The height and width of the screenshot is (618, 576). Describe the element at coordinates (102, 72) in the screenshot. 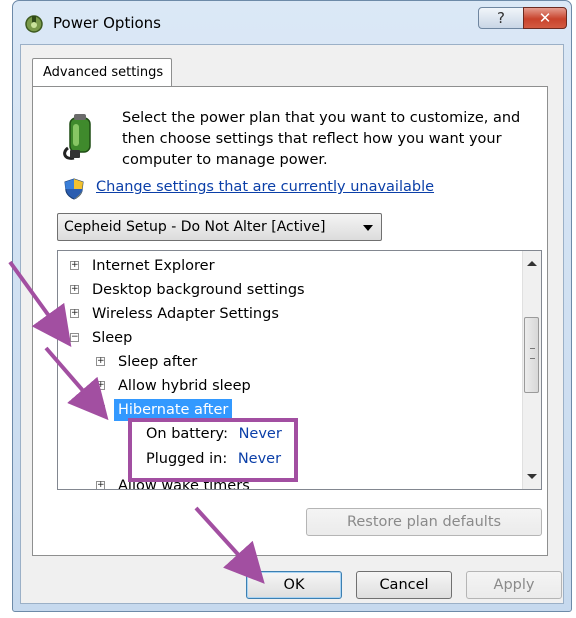

I see `tab-advanced-settings: Advanced settings` at that location.